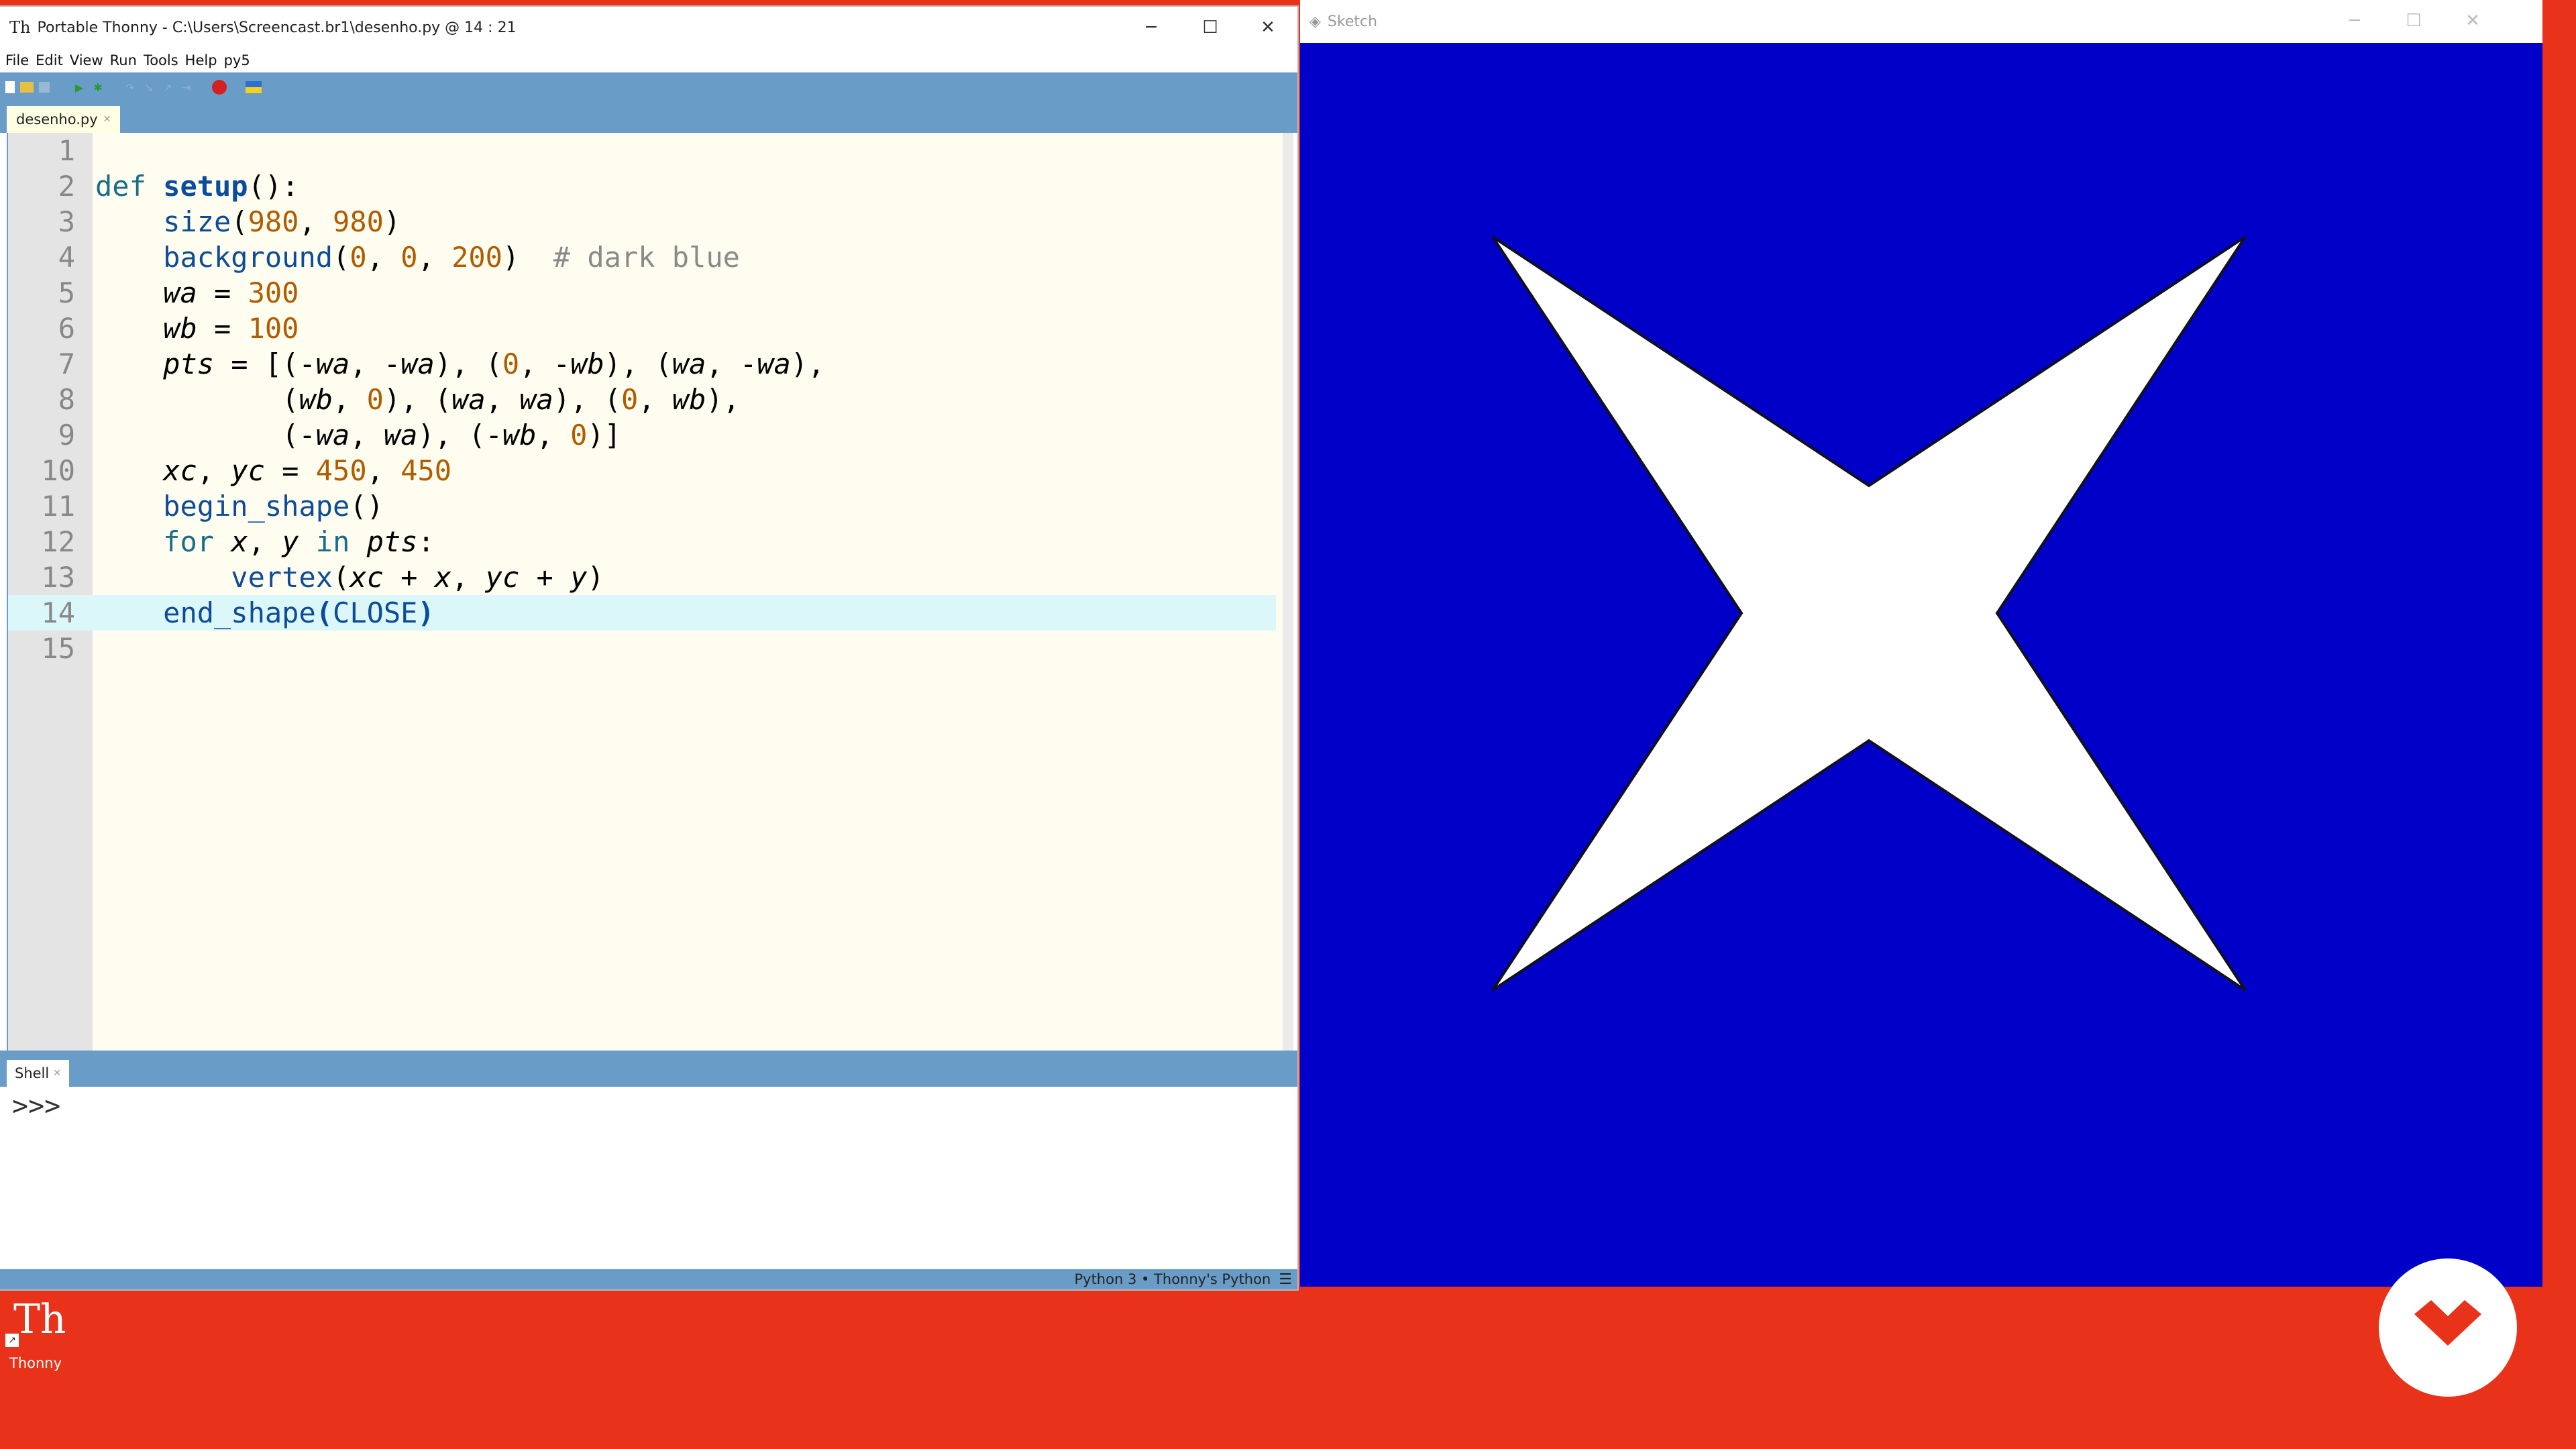  I want to click on line-number: 12, so click(58, 541).